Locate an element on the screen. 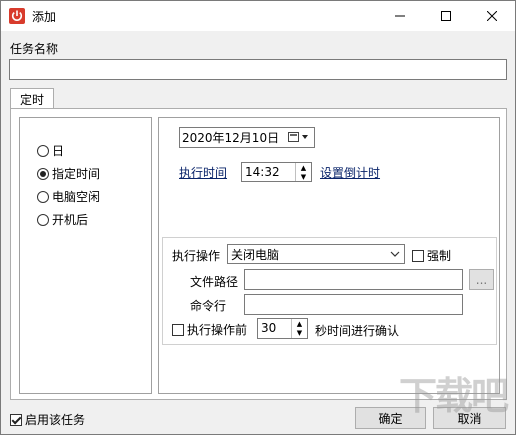  minimize-button is located at coordinates (400, 16).